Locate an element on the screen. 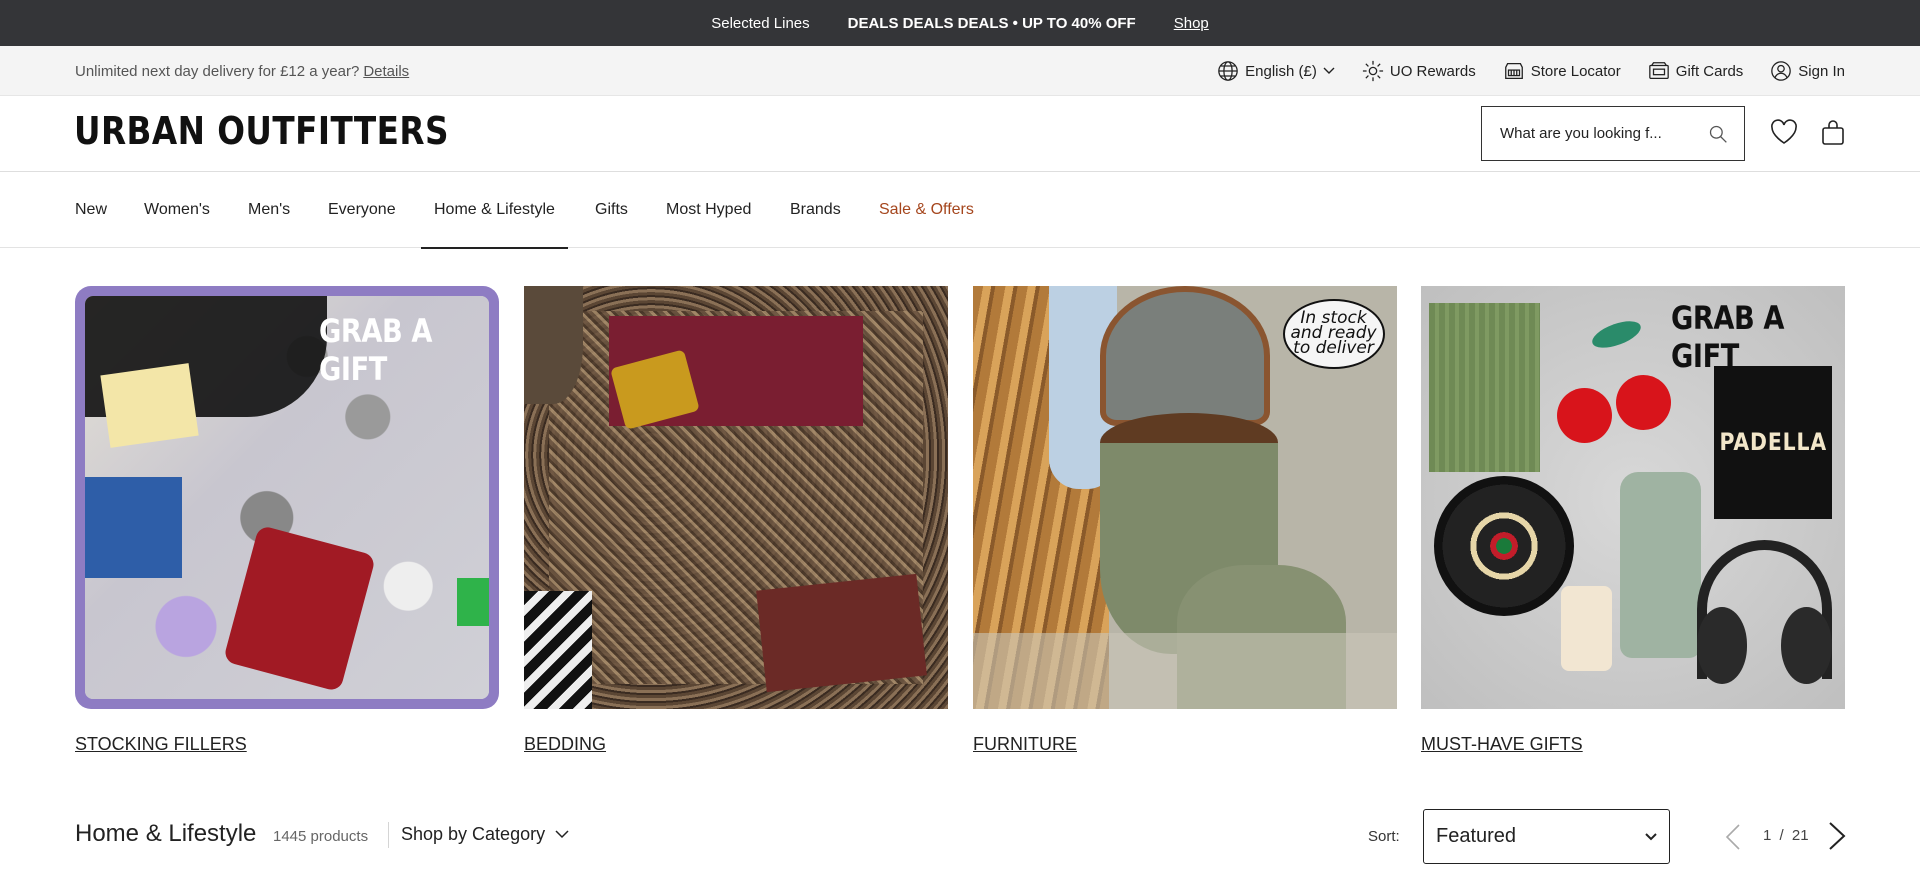 The width and height of the screenshot is (1920, 878). shopping-bag-icon is located at coordinates (1833, 133).